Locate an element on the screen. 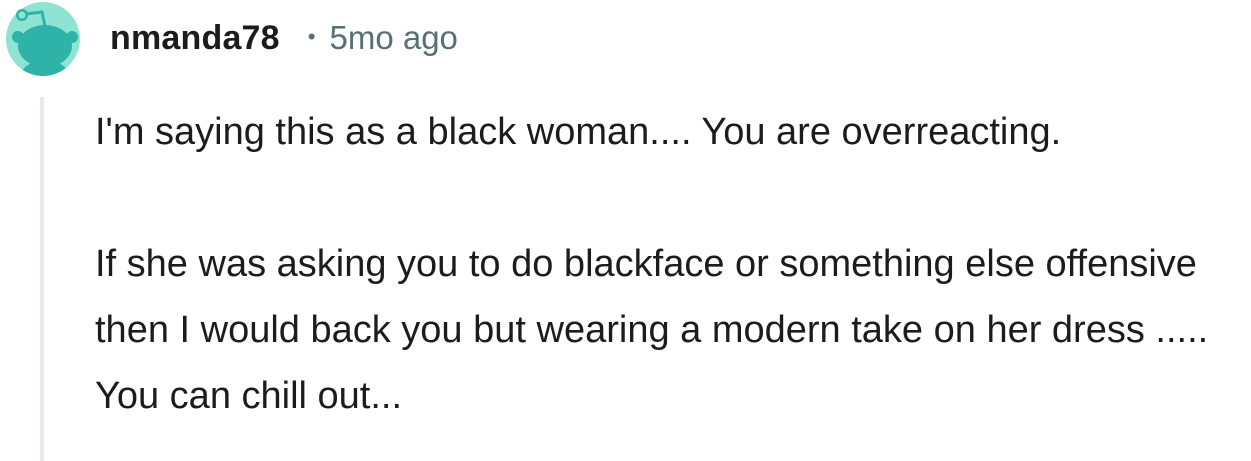 The height and width of the screenshot is (461, 1251). reddit-snoo-avatar-icon is located at coordinates (43, 39).